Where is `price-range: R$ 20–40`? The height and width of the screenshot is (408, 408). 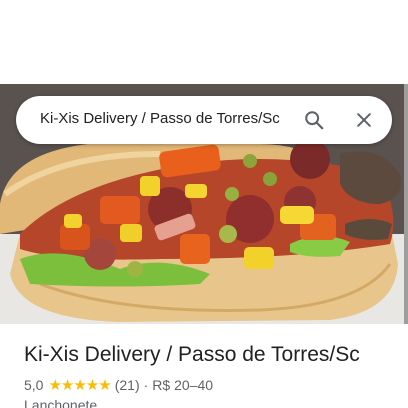
price-range: R$ 20–40 is located at coordinates (183, 385).